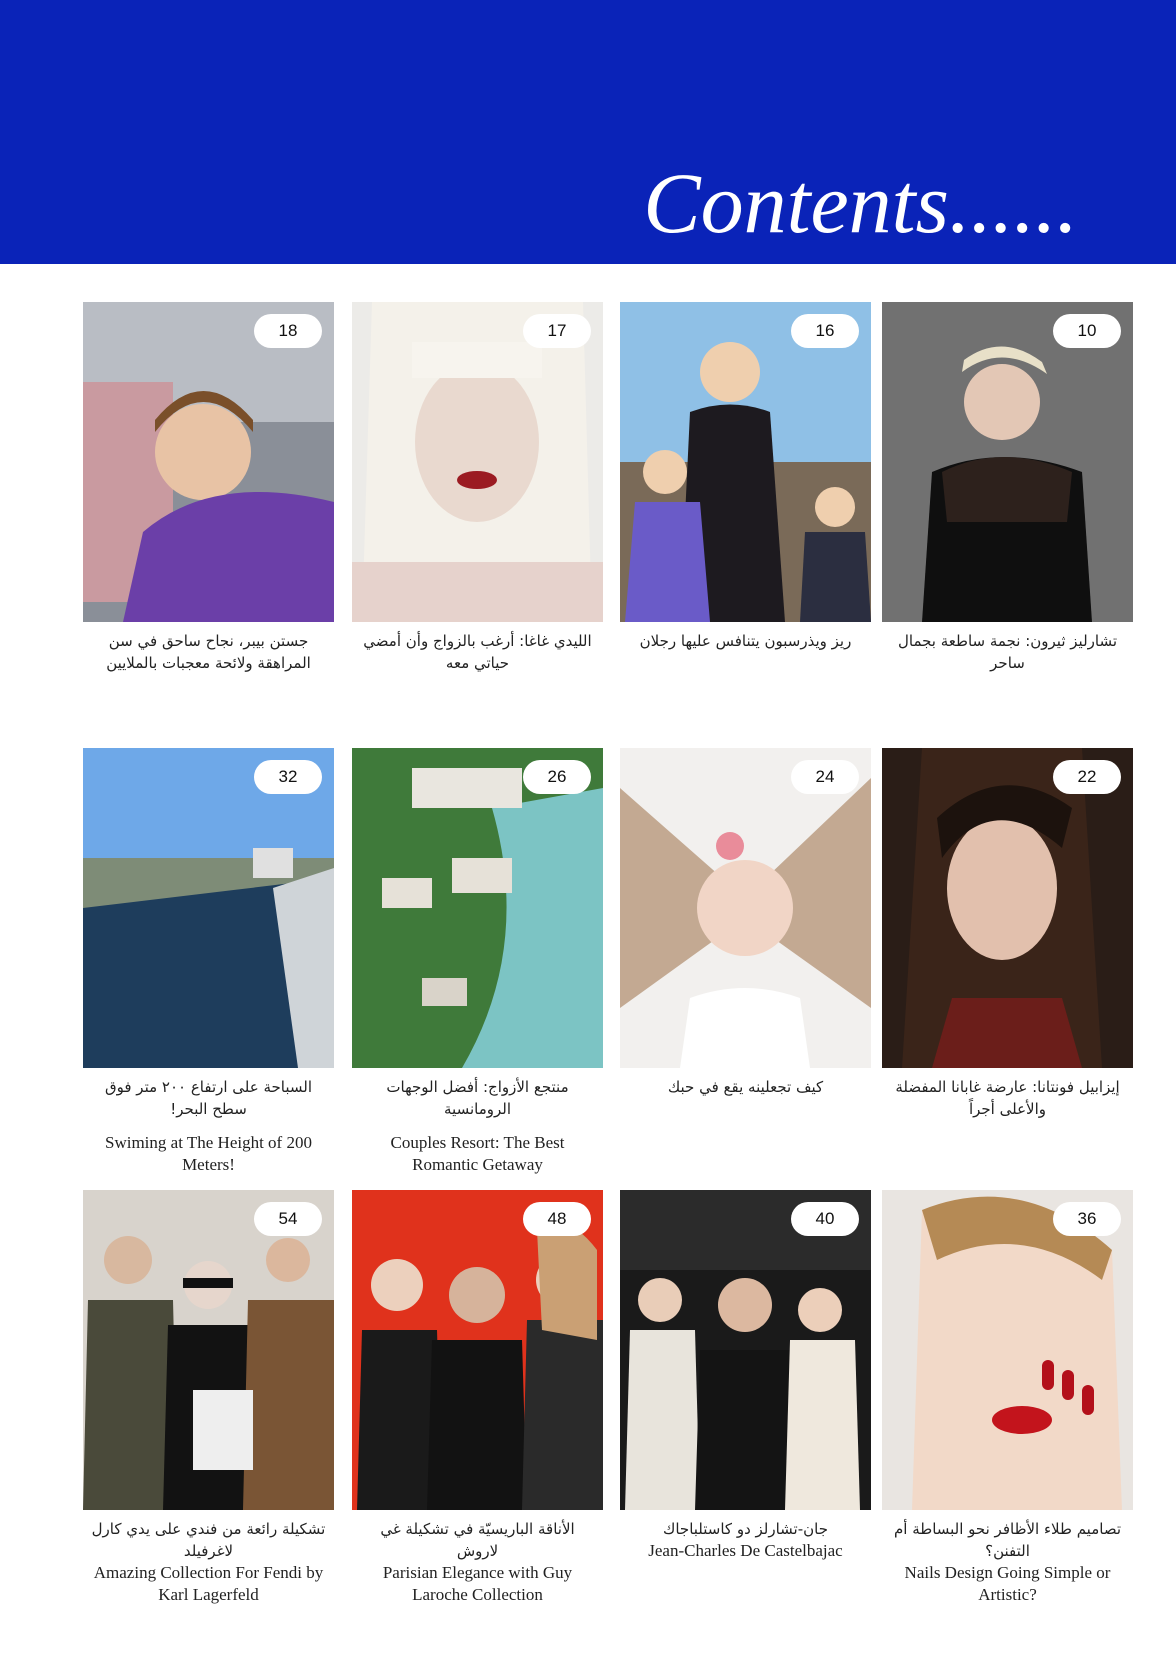 This screenshot has height=1664, width=1176. I want to click on page-number-badge: 24, so click(825, 777).